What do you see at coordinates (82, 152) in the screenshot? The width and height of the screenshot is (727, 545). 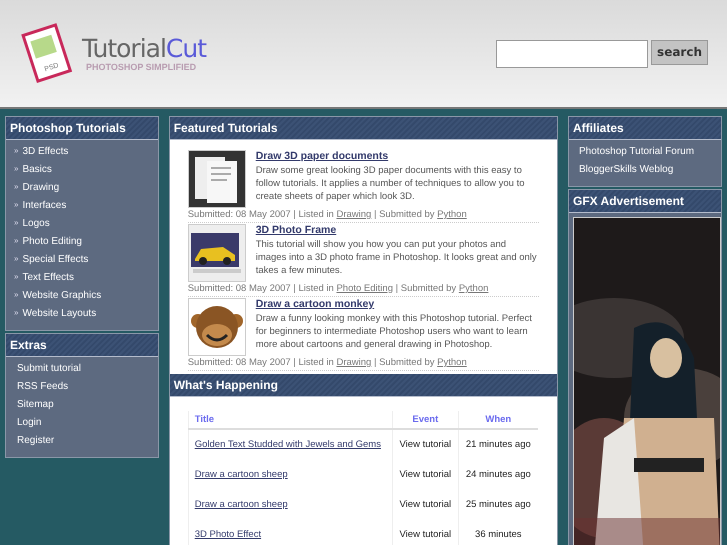 I see `sidebar-link: » 3D Effects` at bounding box center [82, 152].